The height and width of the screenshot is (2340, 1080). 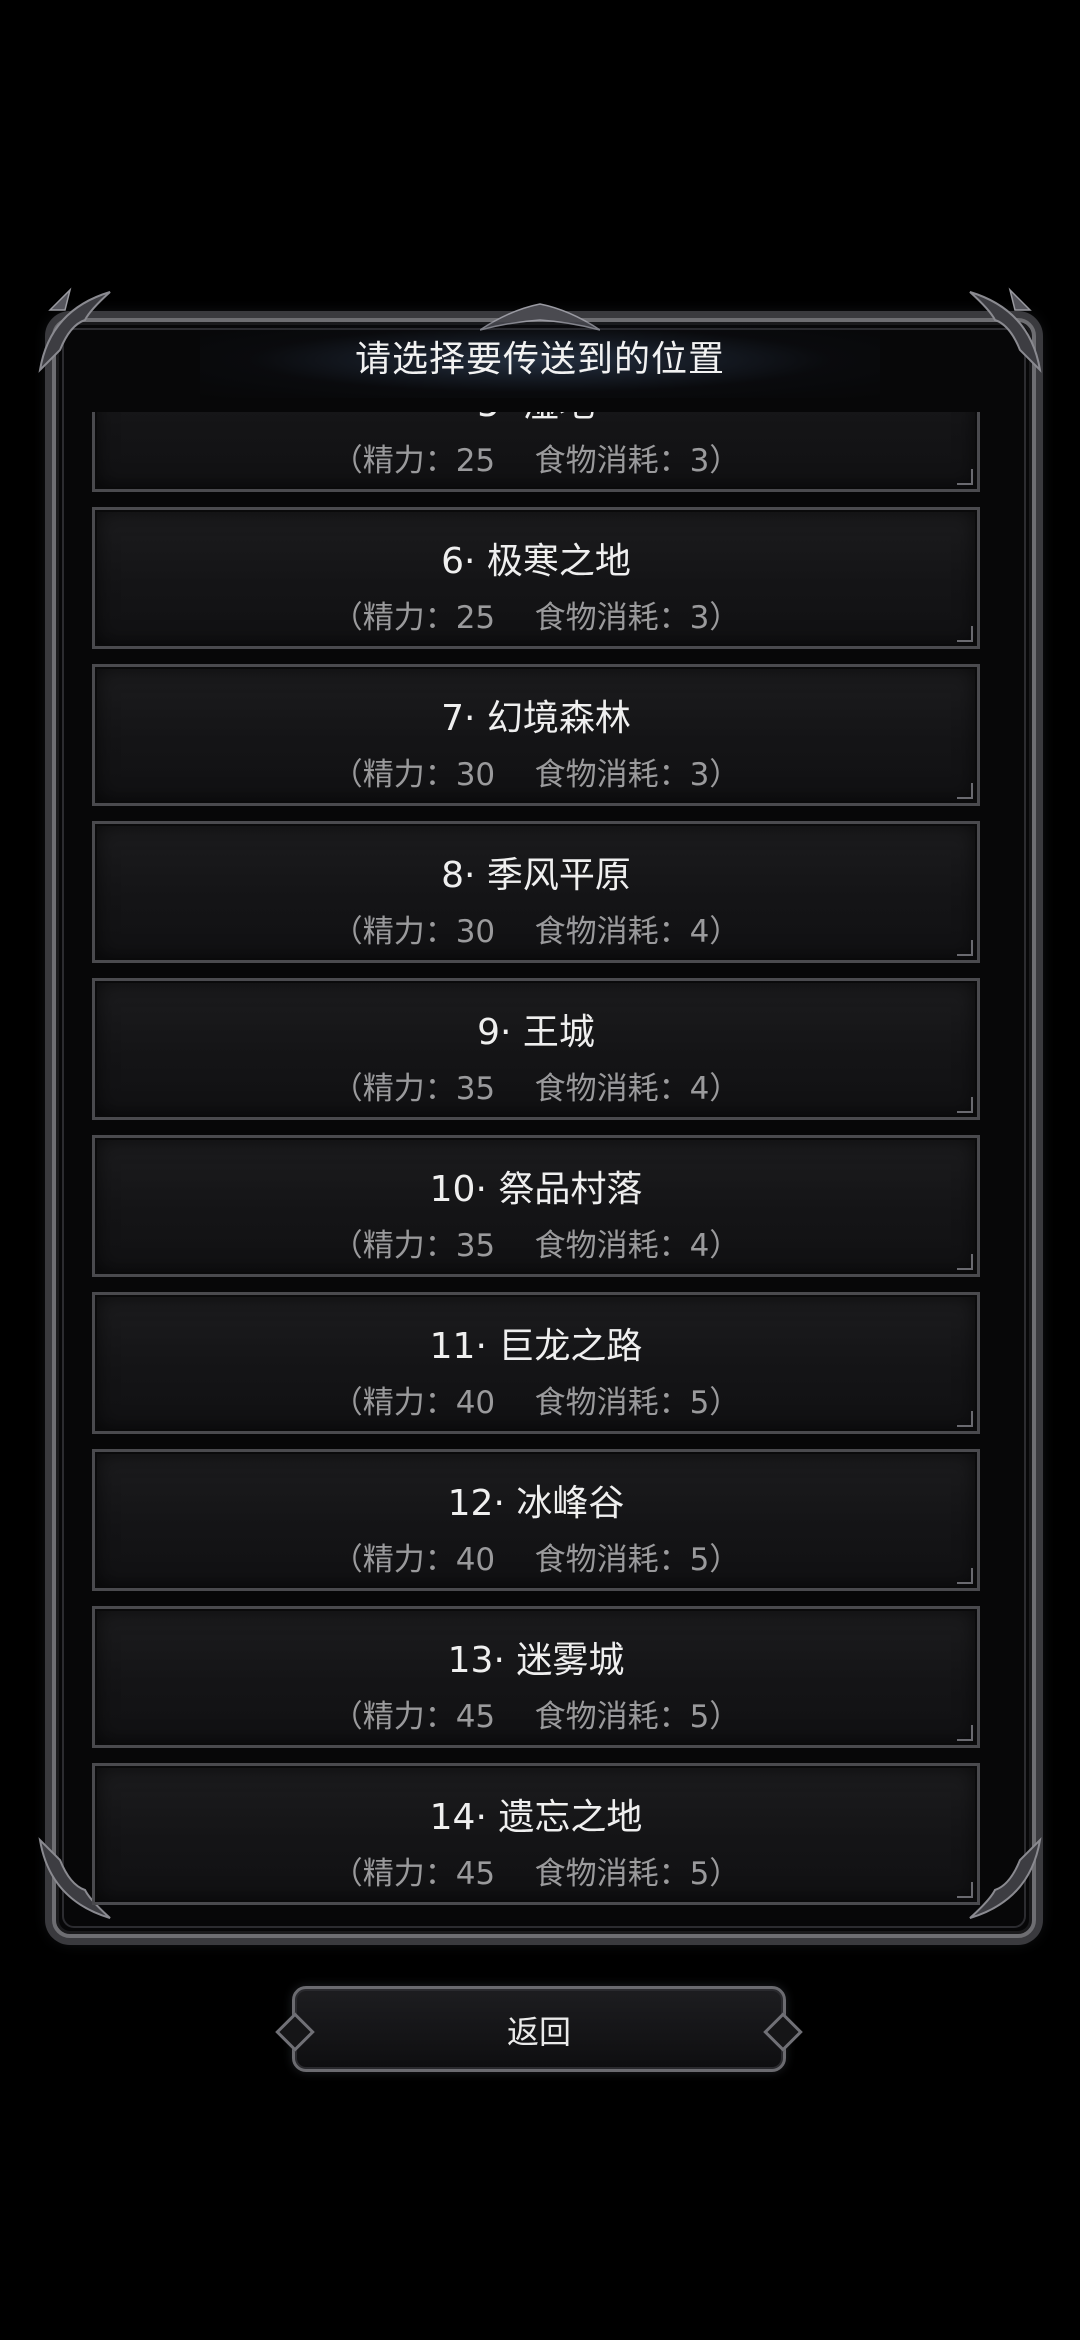 I want to click on location-item: 9· 王城 （精力：35 食物消耗：4）, so click(x=536, y=1049).